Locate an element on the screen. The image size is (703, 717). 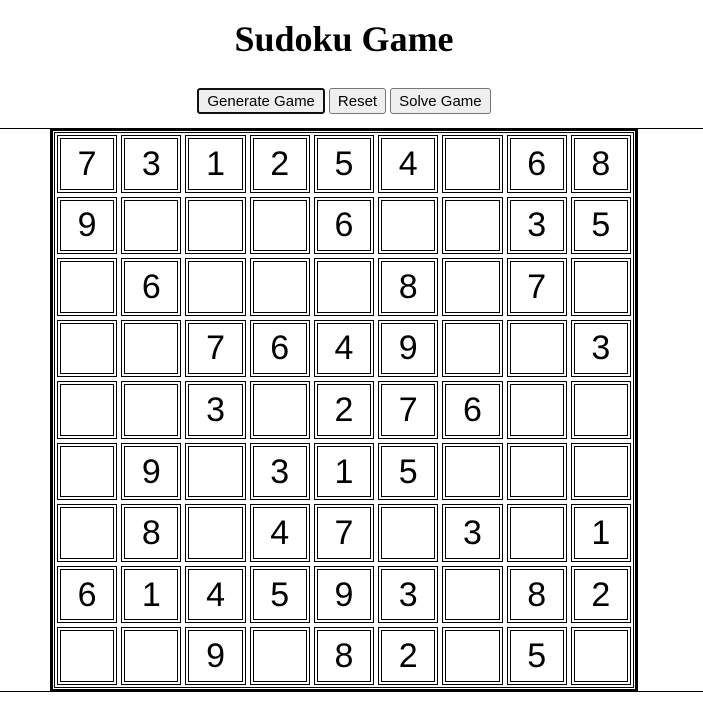
cell-value: 6 is located at coordinates (472, 410).